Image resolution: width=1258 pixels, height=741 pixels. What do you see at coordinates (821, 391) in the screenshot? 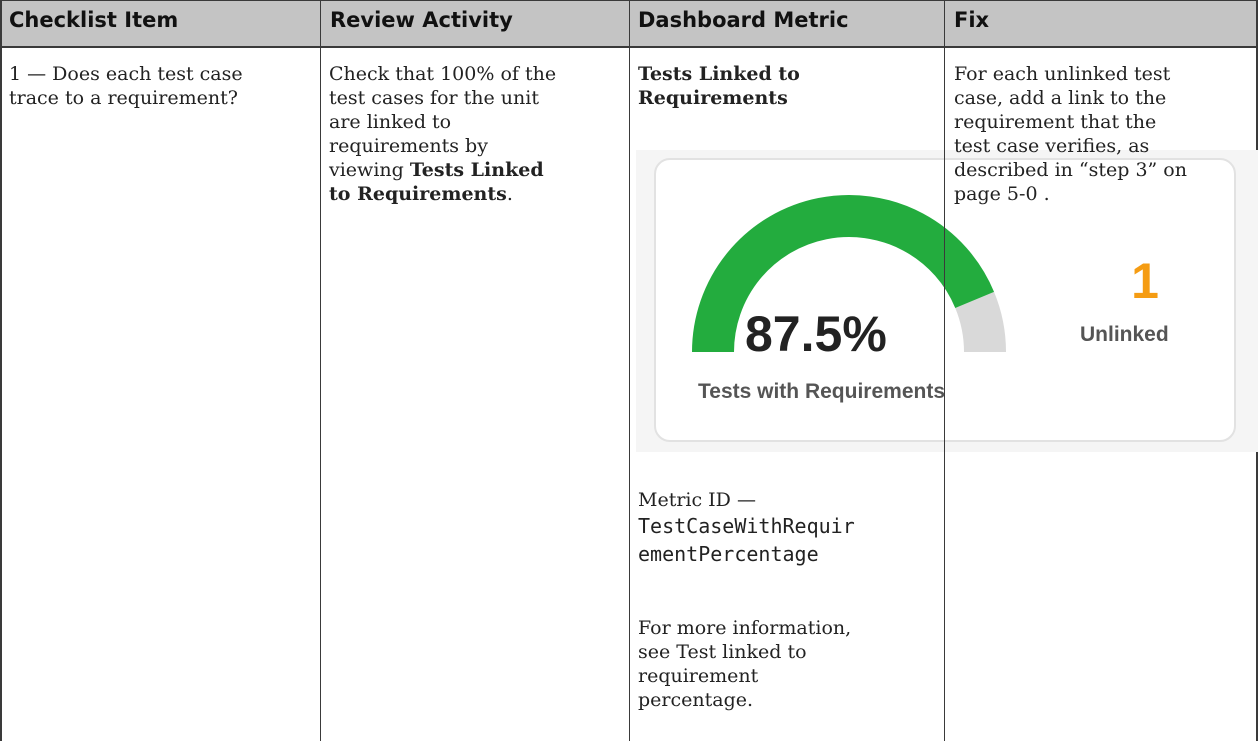
I see `gauge-caption: Tests with Requirements` at bounding box center [821, 391].